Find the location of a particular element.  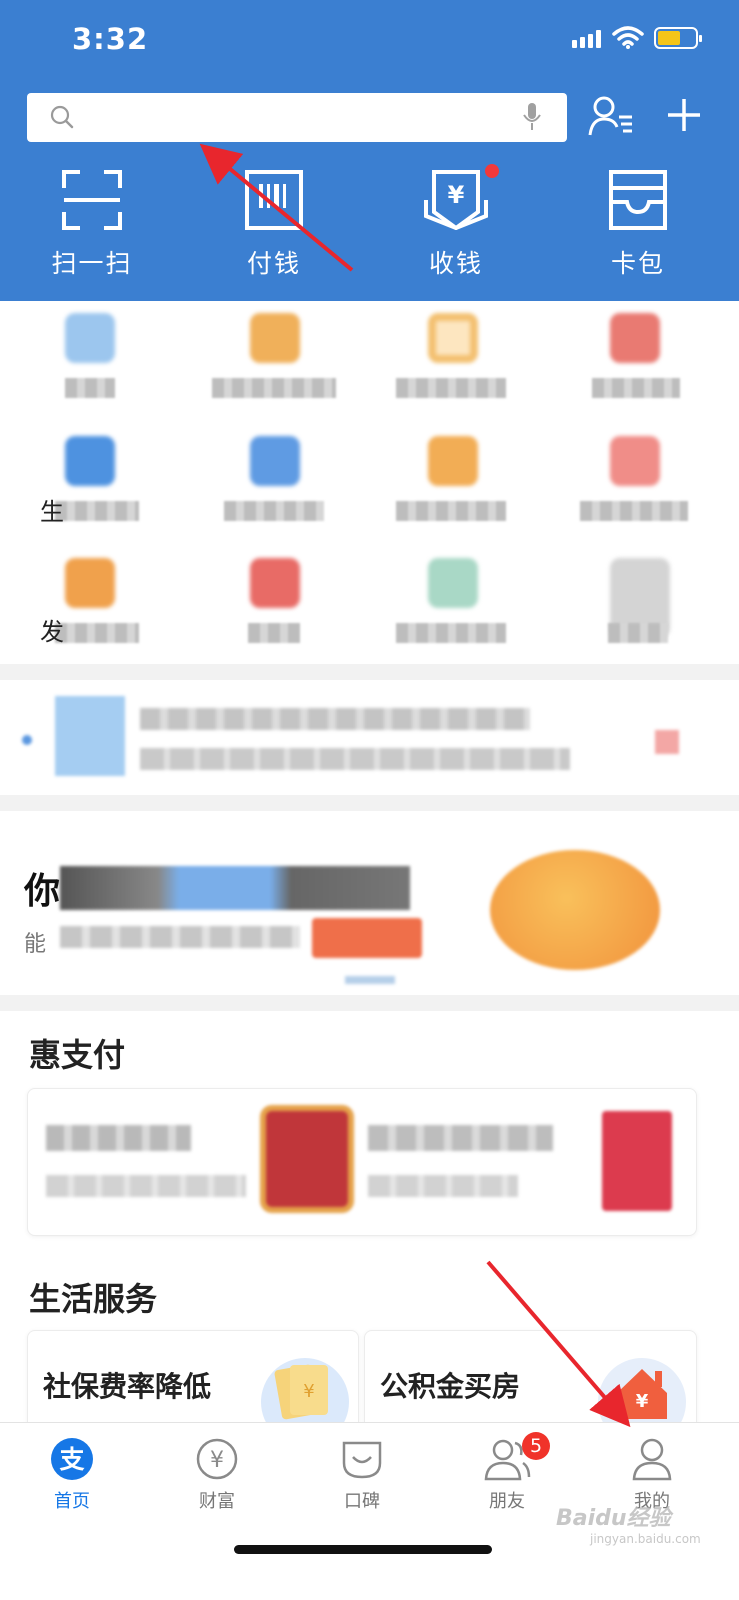

search-bar is located at coordinates (297, 117).